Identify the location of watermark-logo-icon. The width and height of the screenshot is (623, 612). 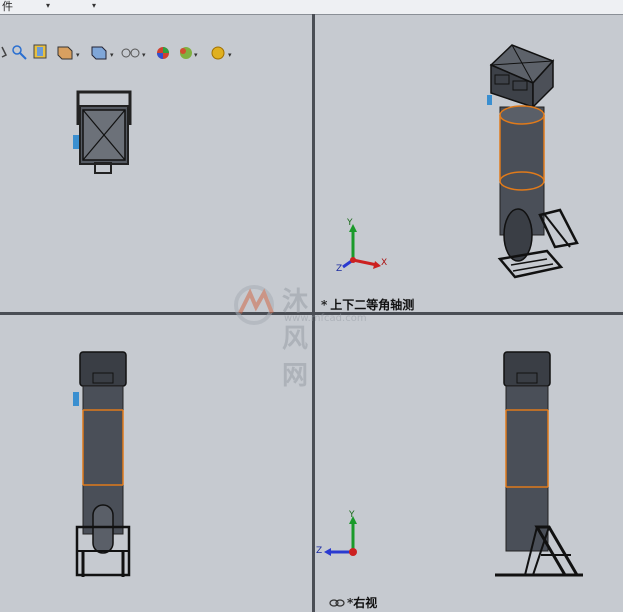
(254, 305).